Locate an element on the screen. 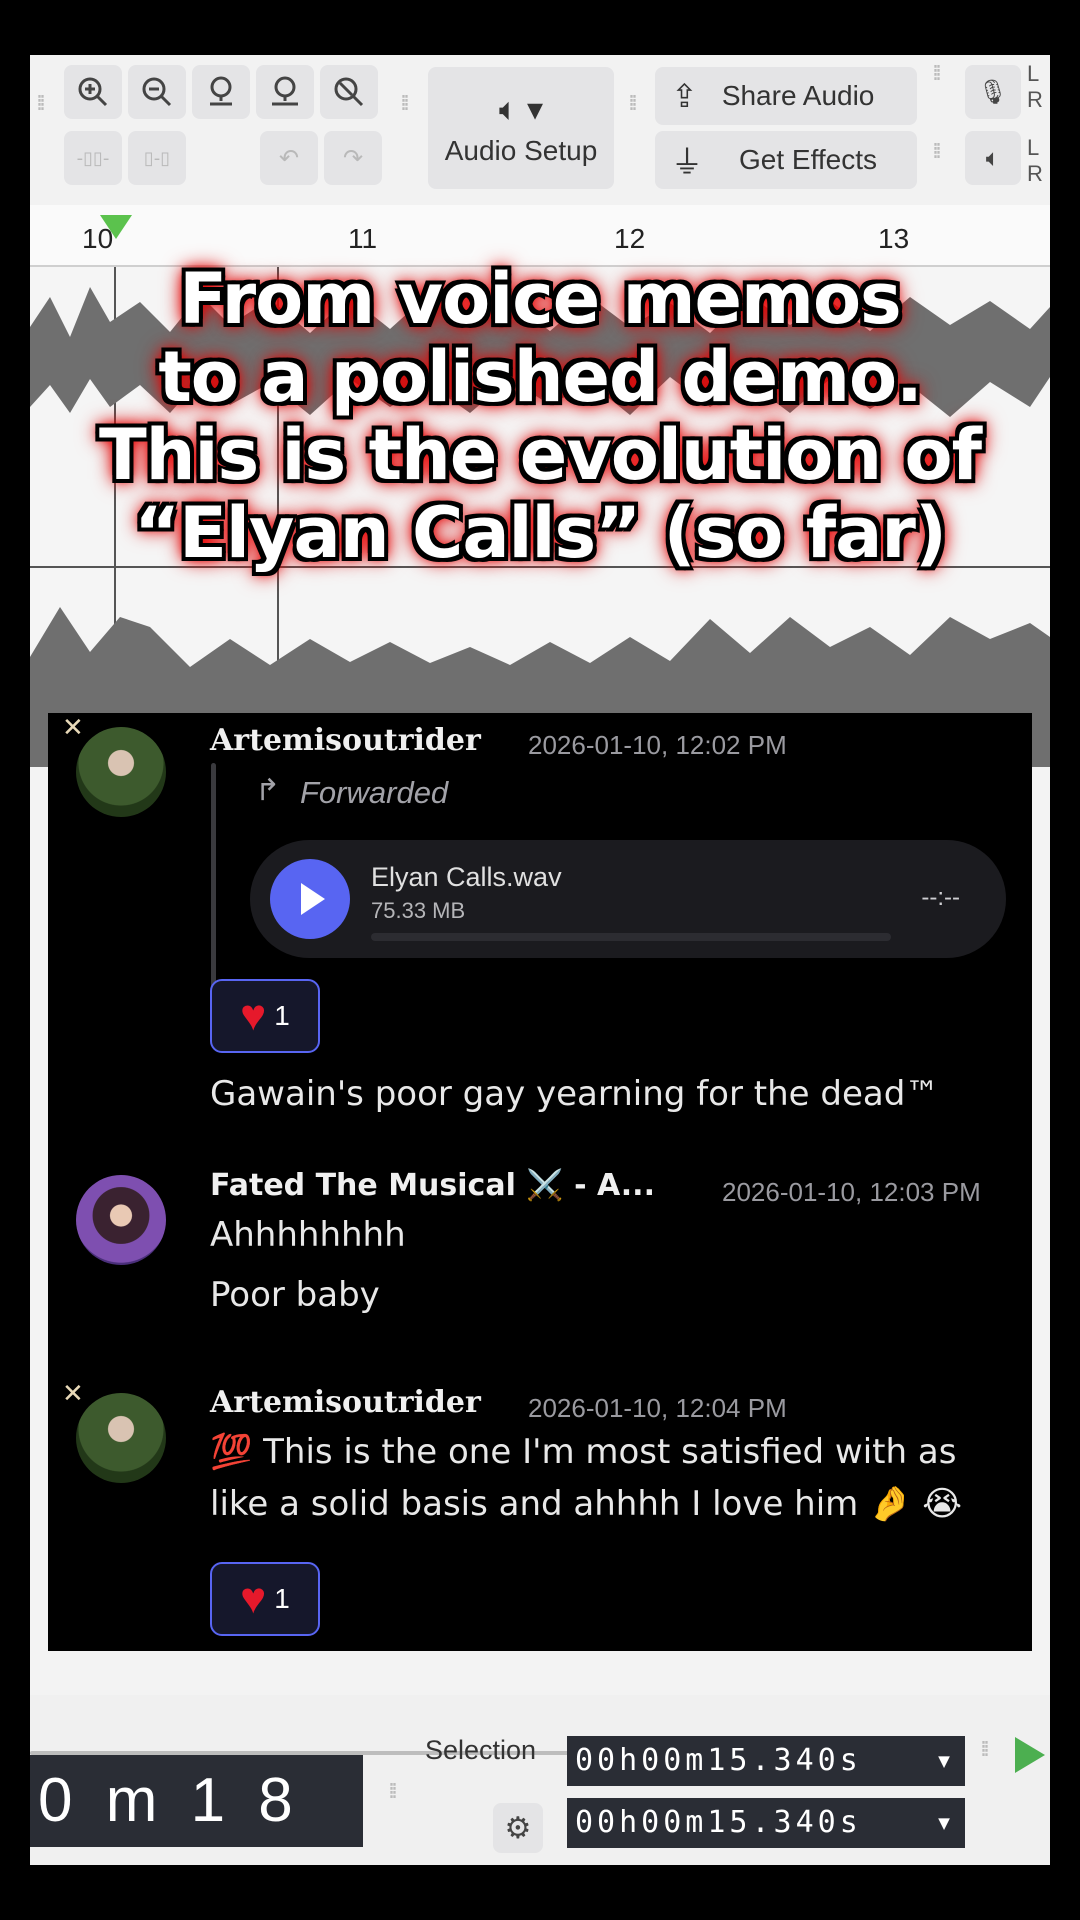 Image resolution: width=1080 pixels, height=1920 pixels. audio-setup-button: 🔈︎ ▾ Audio Setup is located at coordinates (521, 128).